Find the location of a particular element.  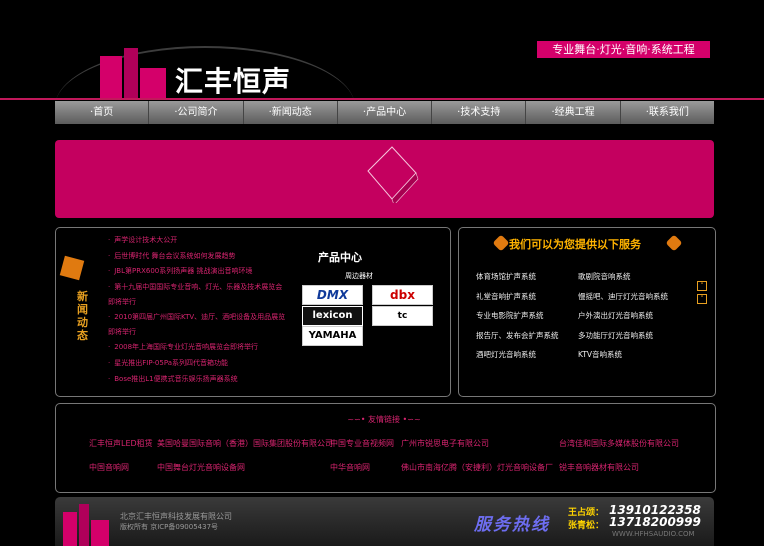

news-item: · 2008年上海国际专业灯光音响展览会即将举行 is located at coordinates (195, 348).